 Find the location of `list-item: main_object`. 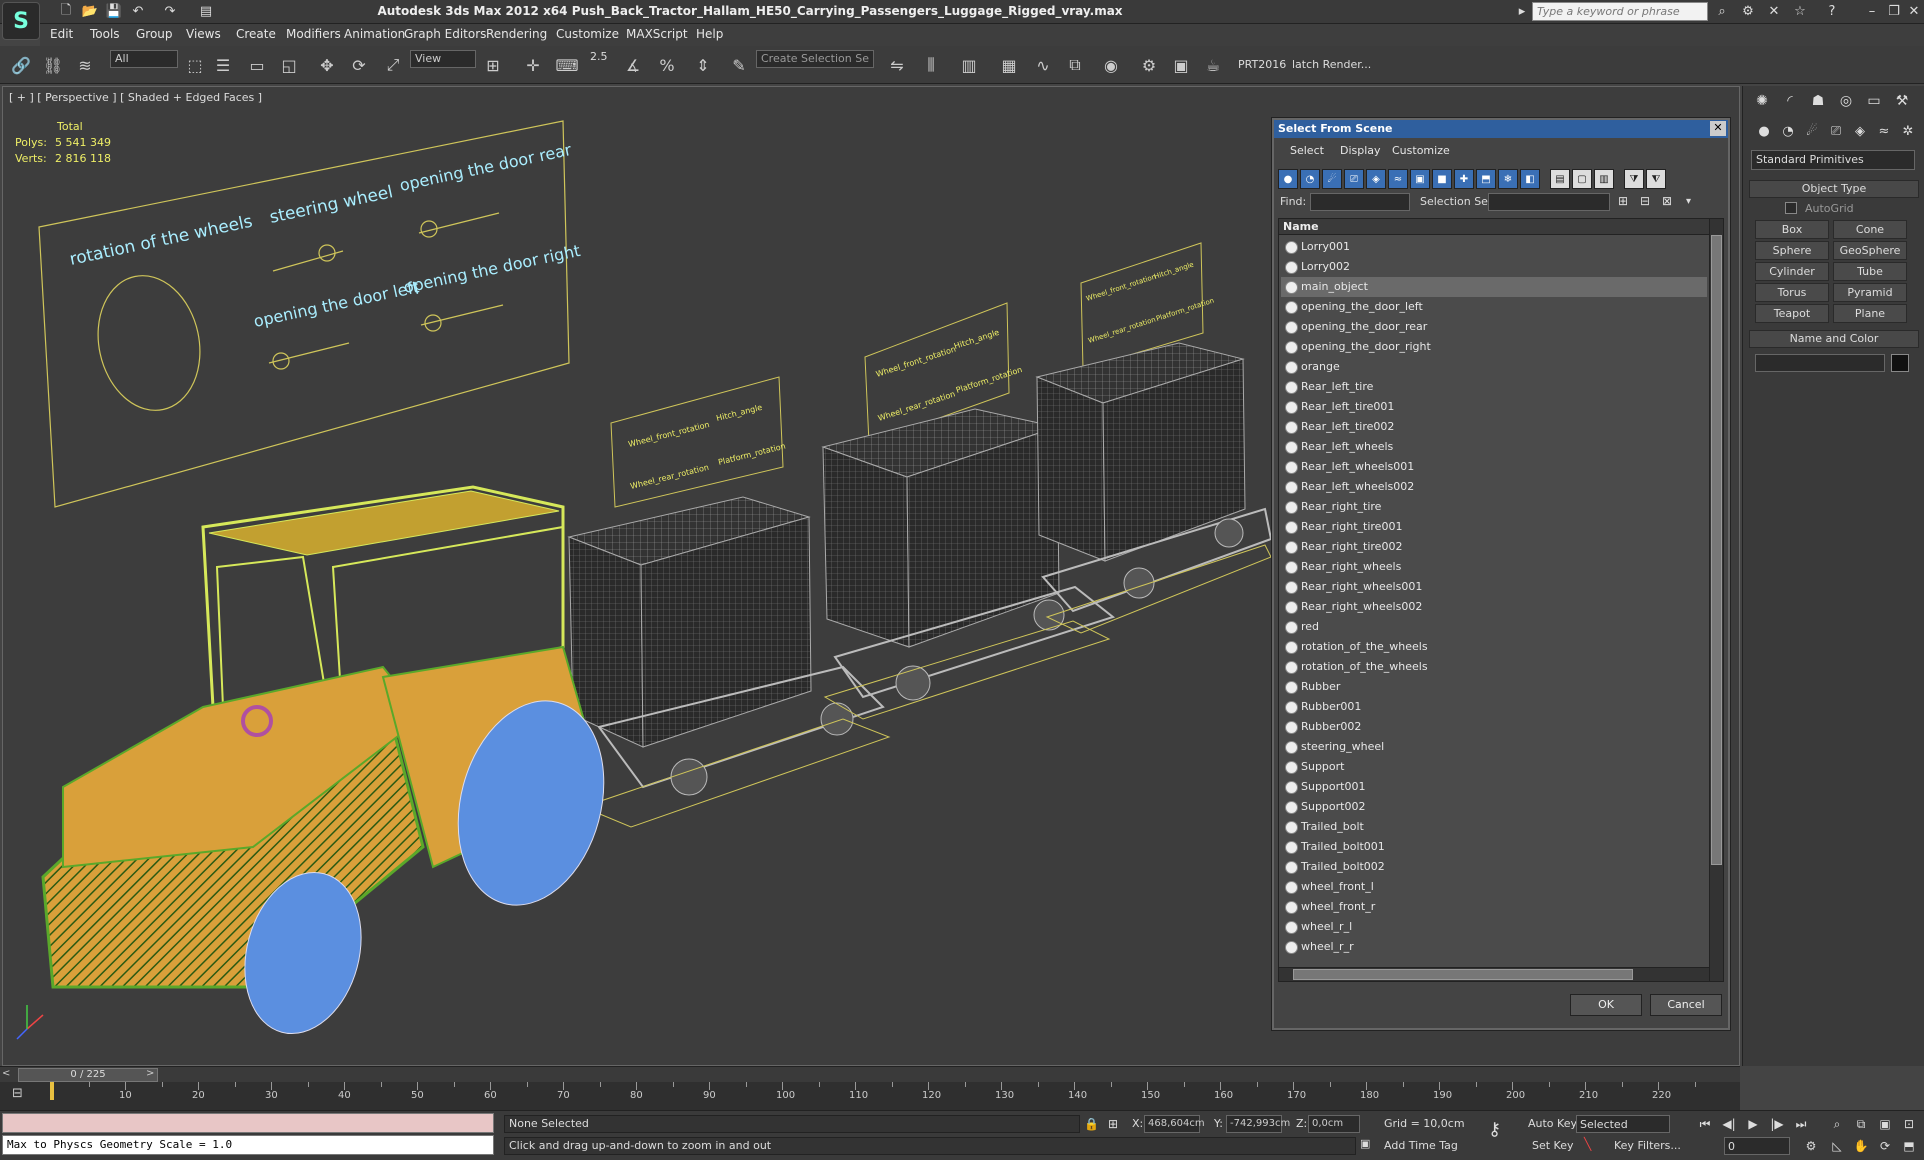

list-item: main_object is located at coordinates (1494, 287).